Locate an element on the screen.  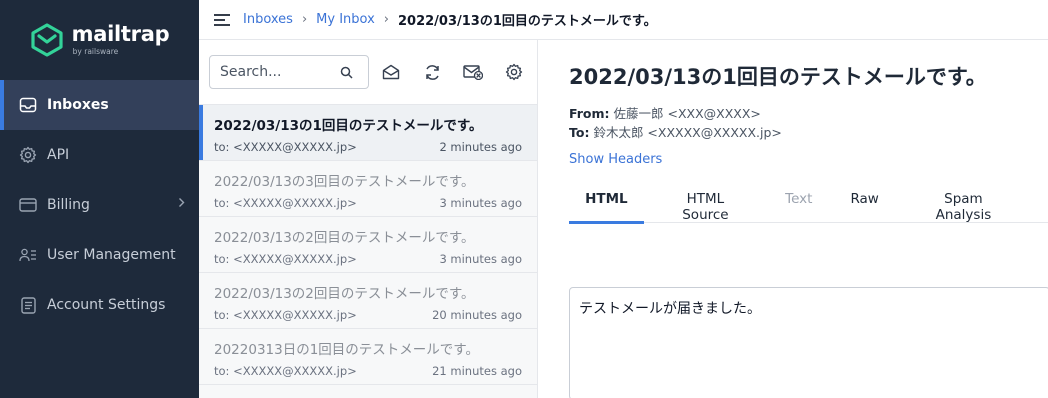
refresh-icon is located at coordinates (432, 72).